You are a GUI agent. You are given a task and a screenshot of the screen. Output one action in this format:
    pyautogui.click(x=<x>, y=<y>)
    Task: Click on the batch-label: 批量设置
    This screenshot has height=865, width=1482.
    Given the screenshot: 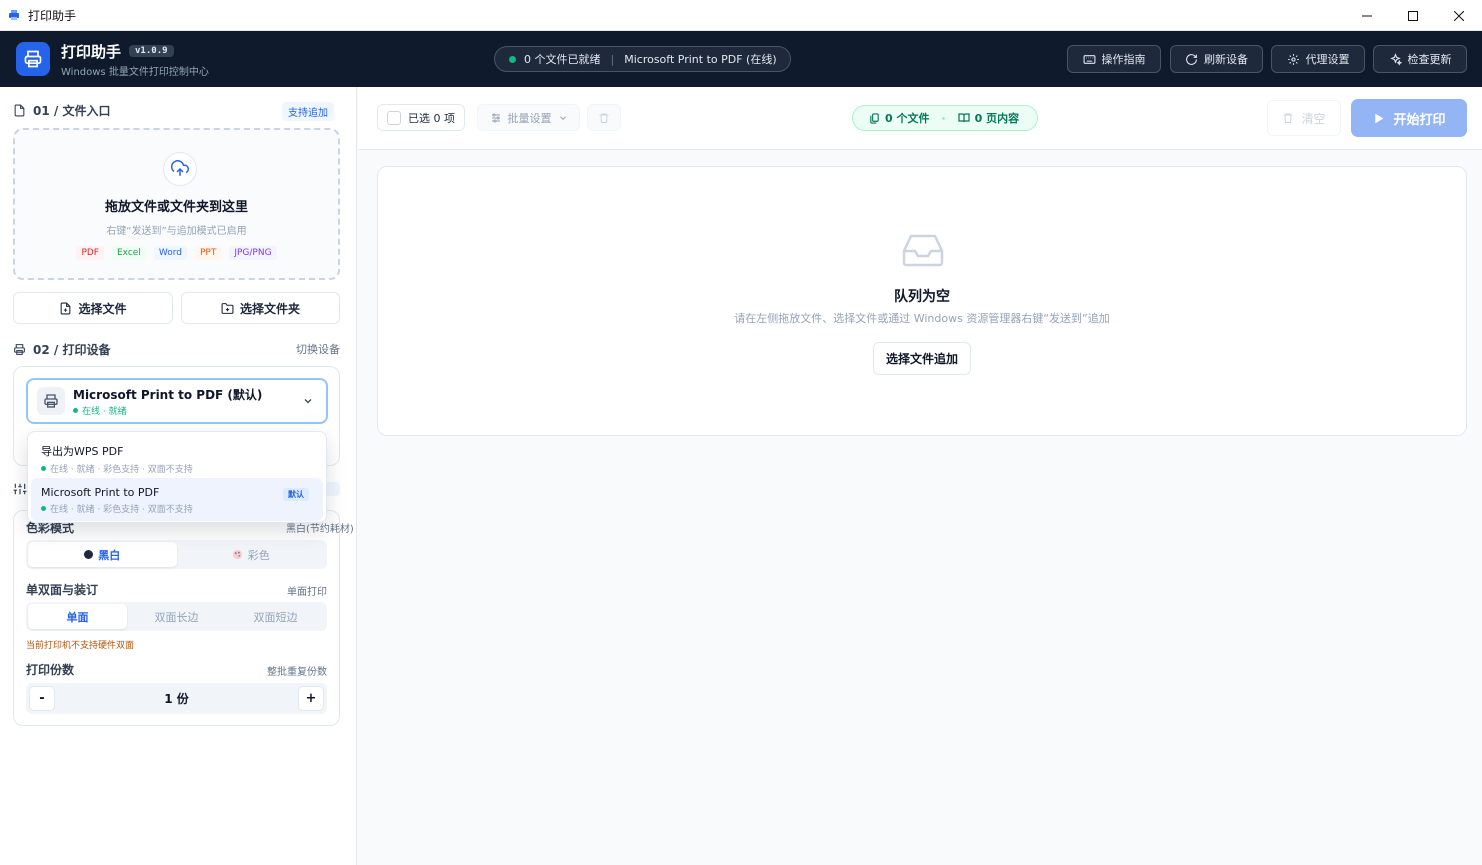 What is the action you would take?
    pyautogui.click(x=529, y=118)
    